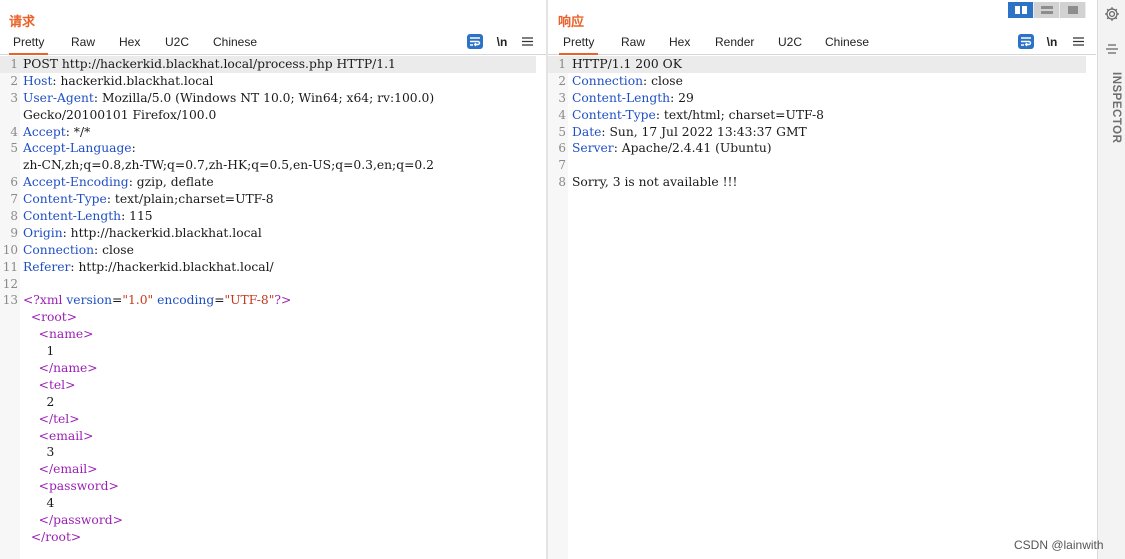 The height and width of the screenshot is (559, 1125). I want to click on text-token: =, so click(219, 300).